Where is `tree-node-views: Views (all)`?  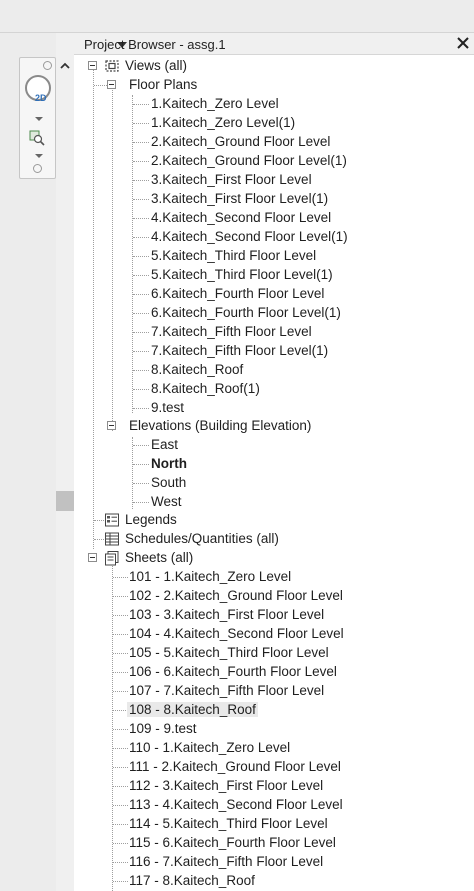 tree-node-views: Views (all) is located at coordinates (274, 66).